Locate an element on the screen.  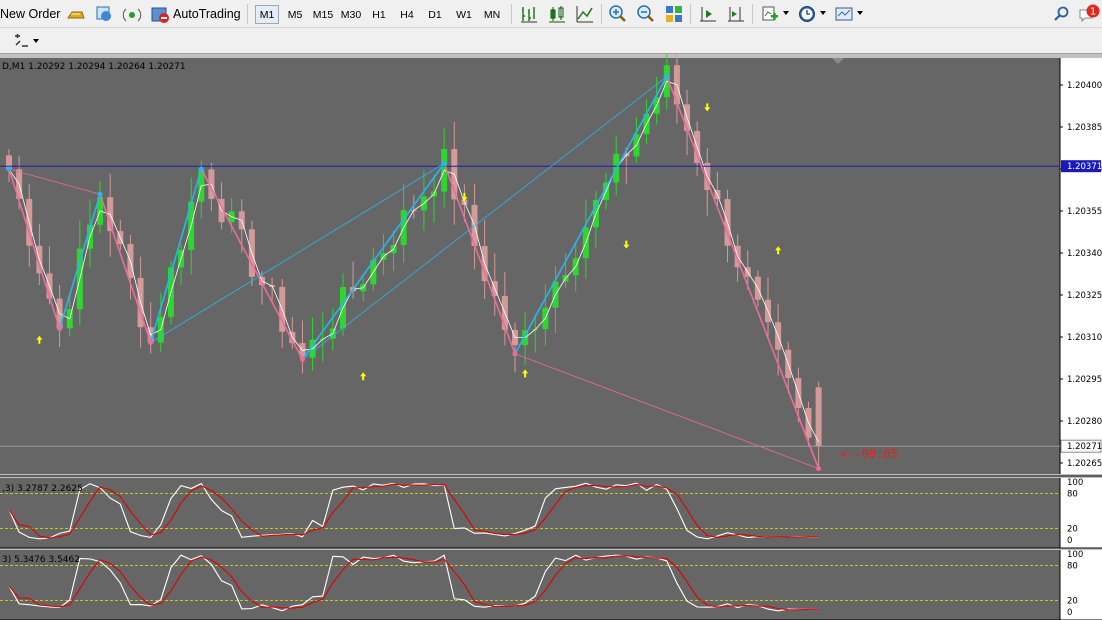
timeframe-m30-button: M30 is located at coordinates (351, 14).